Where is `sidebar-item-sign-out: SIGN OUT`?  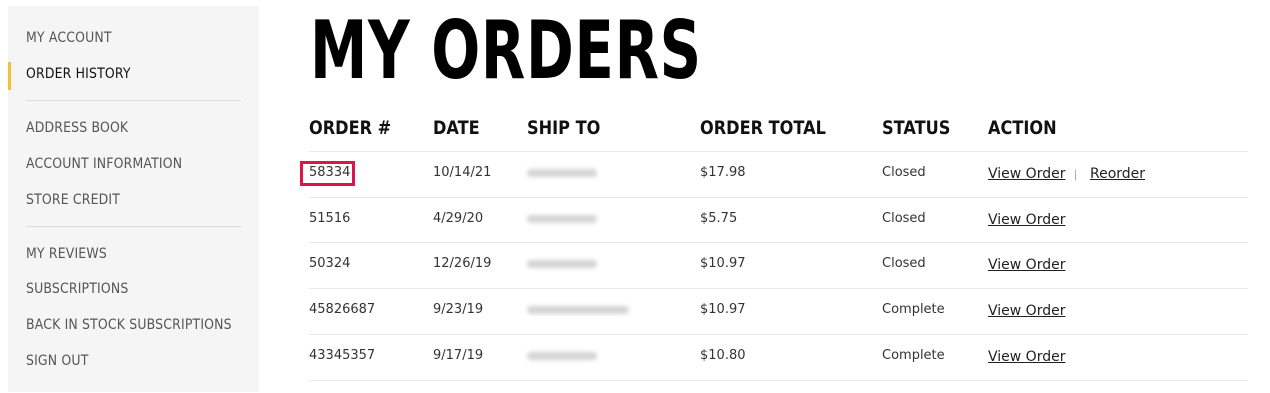
sidebar-item-sign-out: SIGN OUT is located at coordinates (57, 361).